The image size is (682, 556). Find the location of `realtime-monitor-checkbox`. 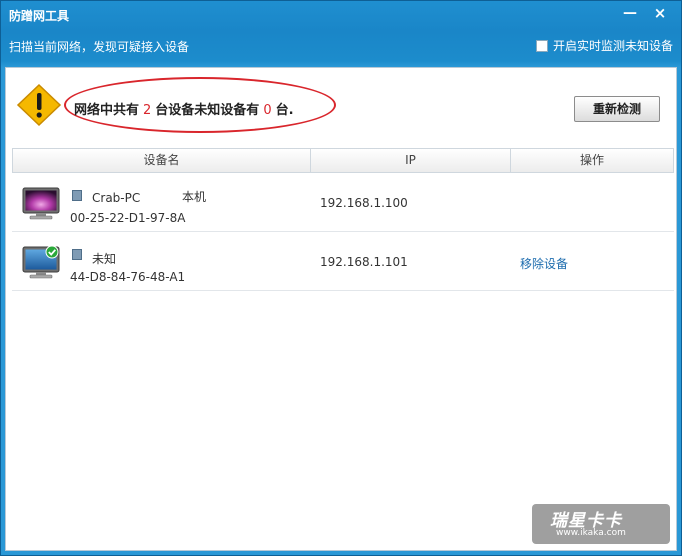

realtime-monitor-checkbox is located at coordinates (541, 45).